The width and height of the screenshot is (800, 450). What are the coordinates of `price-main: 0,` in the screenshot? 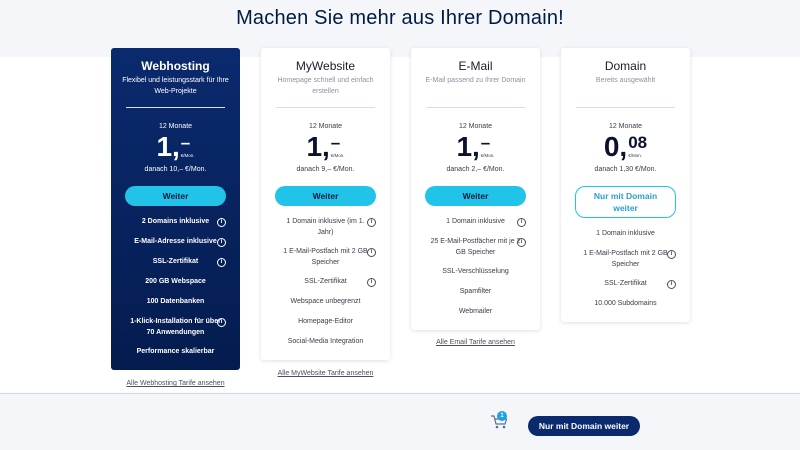 It's located at (615, 146).